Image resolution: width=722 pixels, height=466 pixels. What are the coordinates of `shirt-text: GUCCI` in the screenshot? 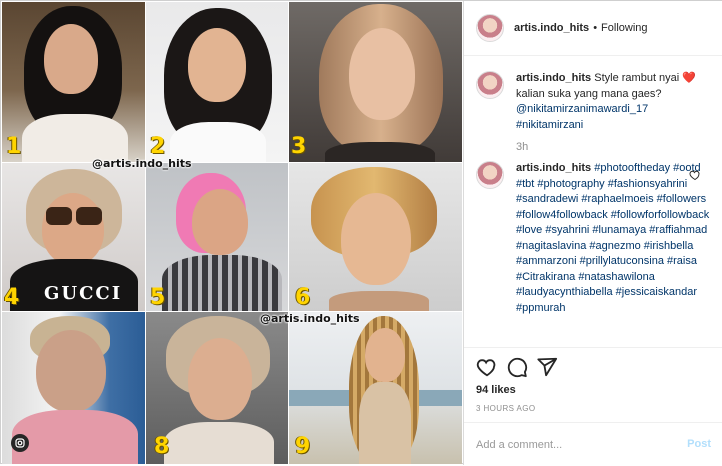 It's located at (83, 293).